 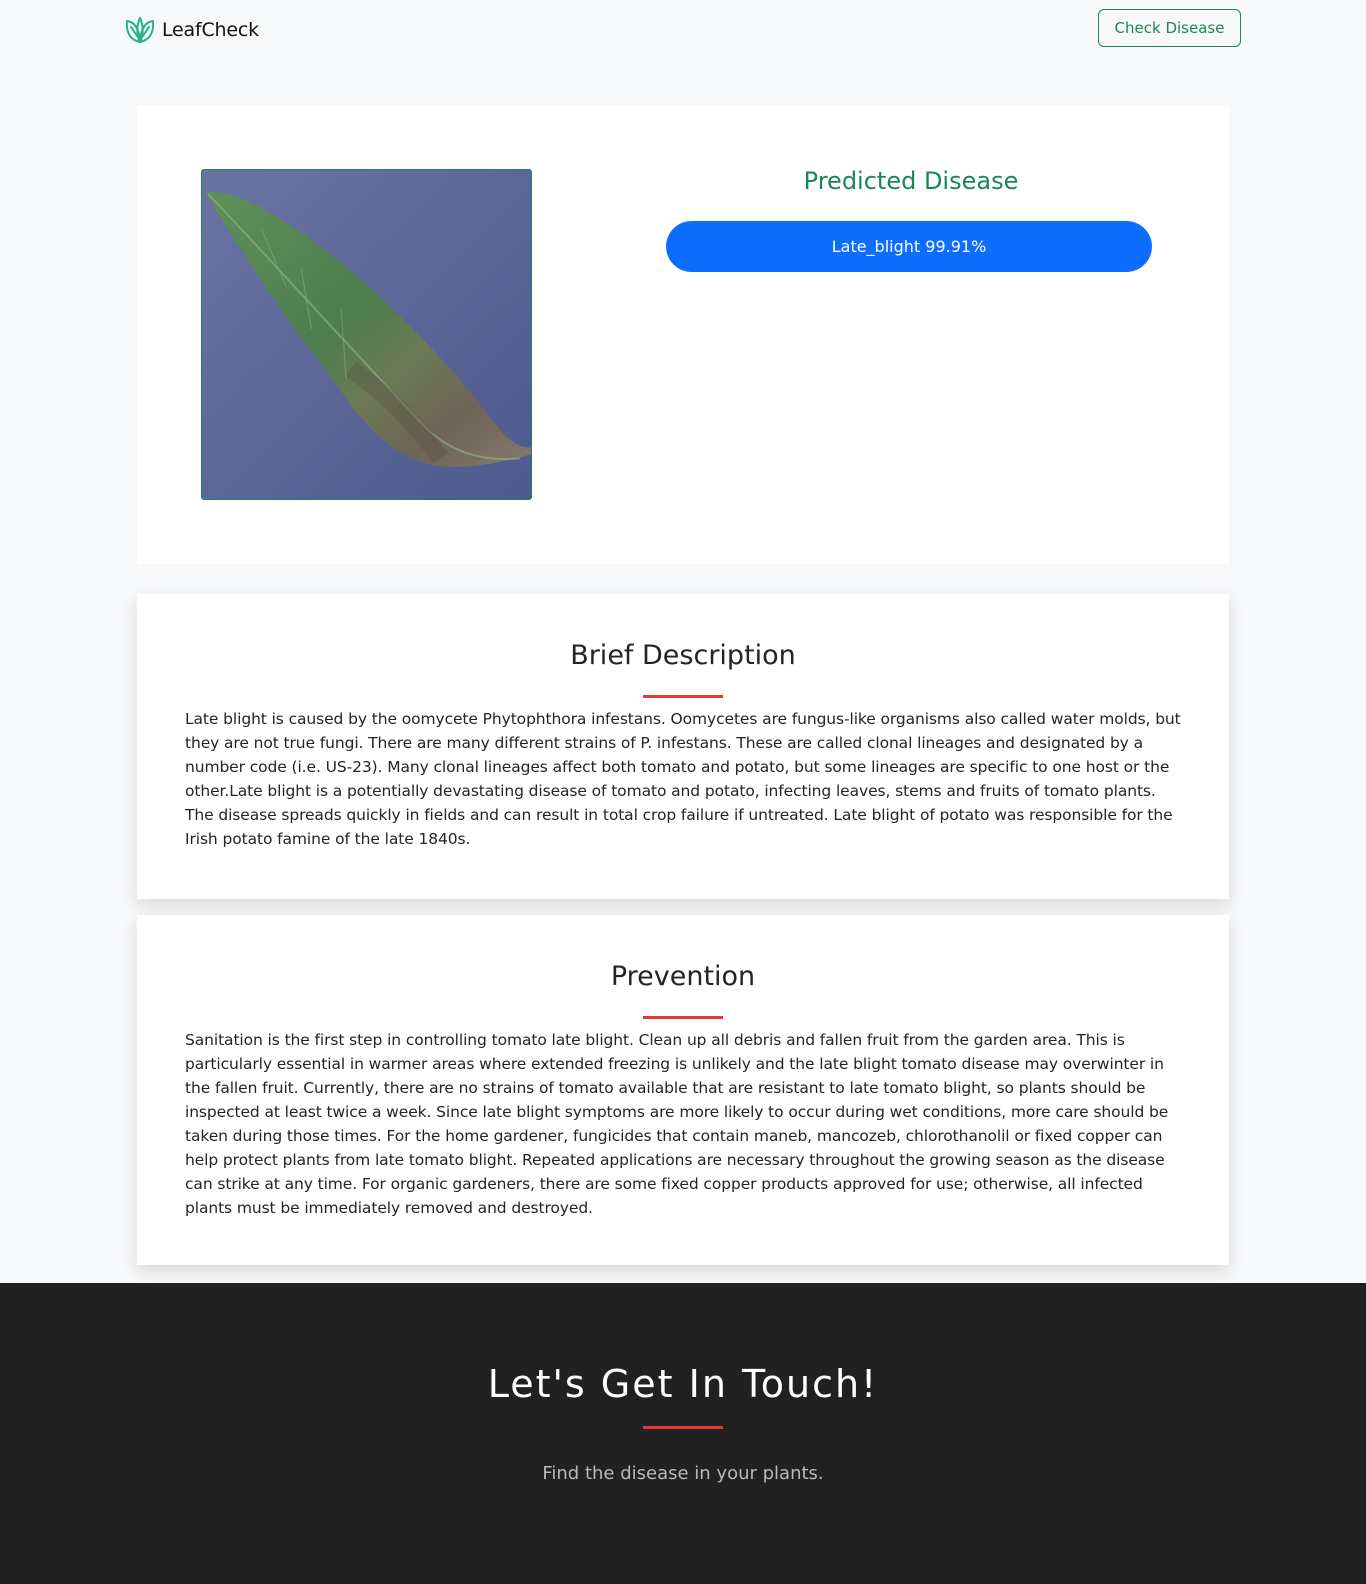 I want to click on leaf-photo, so click(x=366, y=334).